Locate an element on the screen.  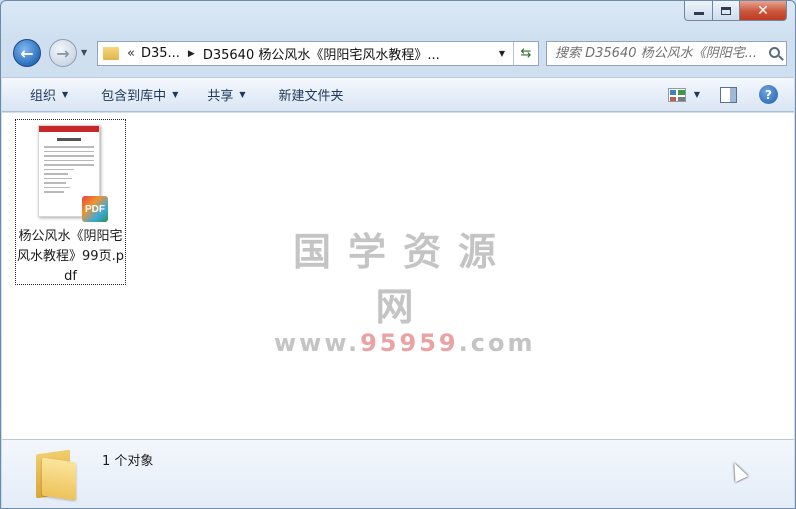
back-button: ← is located at coordinates (27, 53).